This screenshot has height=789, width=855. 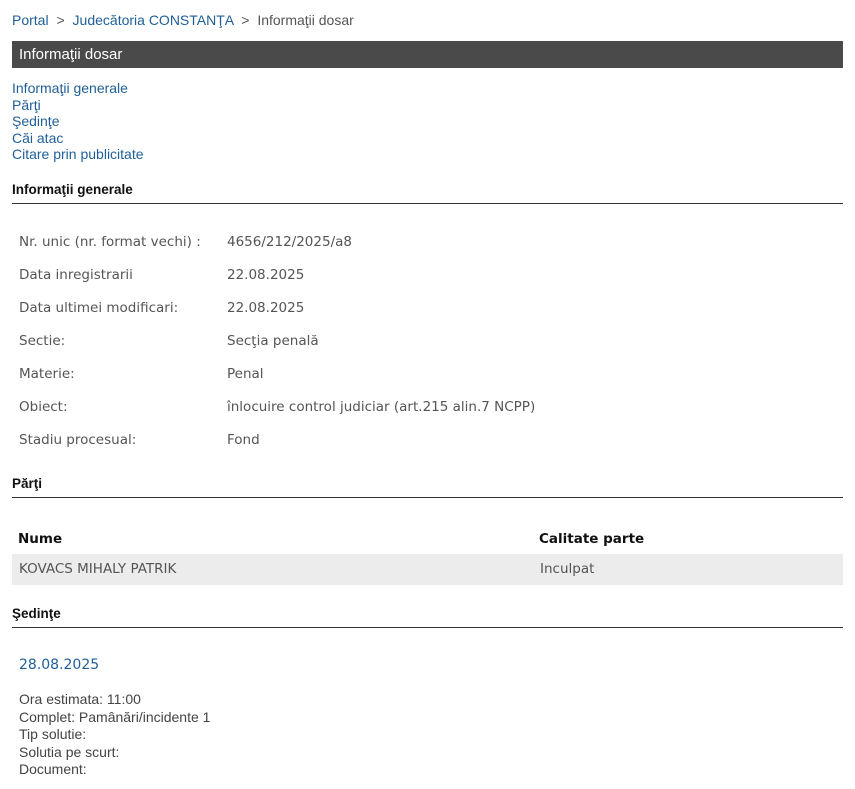 I want to click on info-label: Sectie:, so click(x=42, y=340).